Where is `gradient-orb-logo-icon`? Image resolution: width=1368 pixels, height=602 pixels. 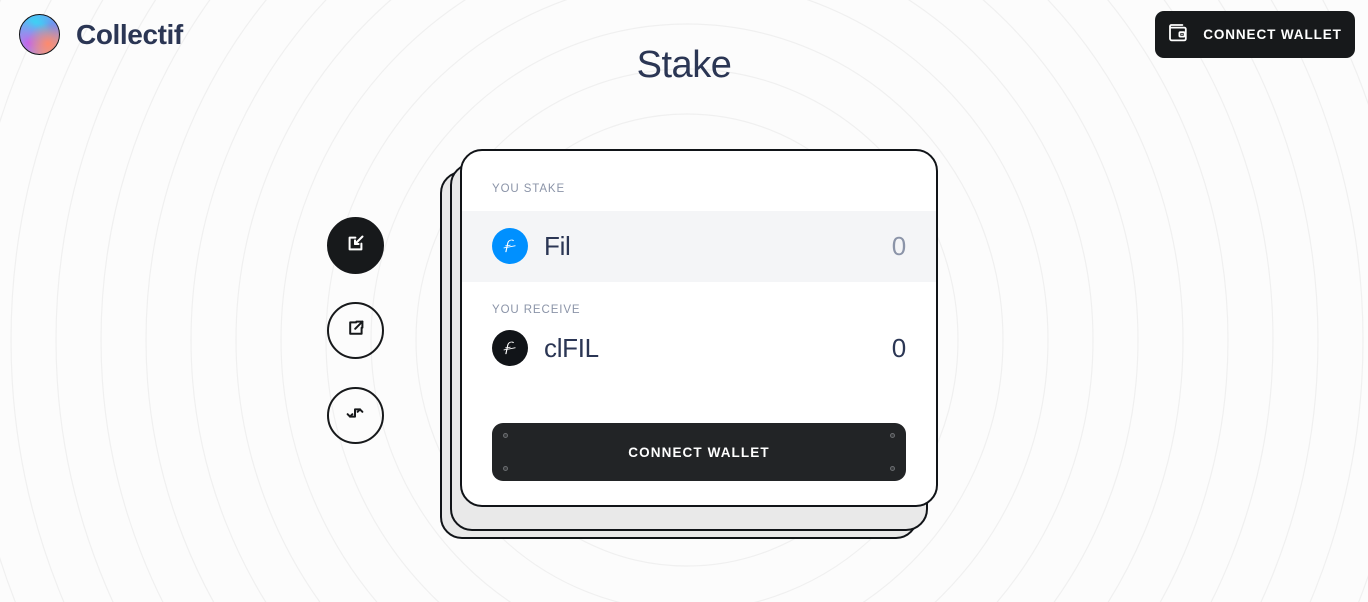
gradient-orb-logo-icon is located at coordinates (39, 34).